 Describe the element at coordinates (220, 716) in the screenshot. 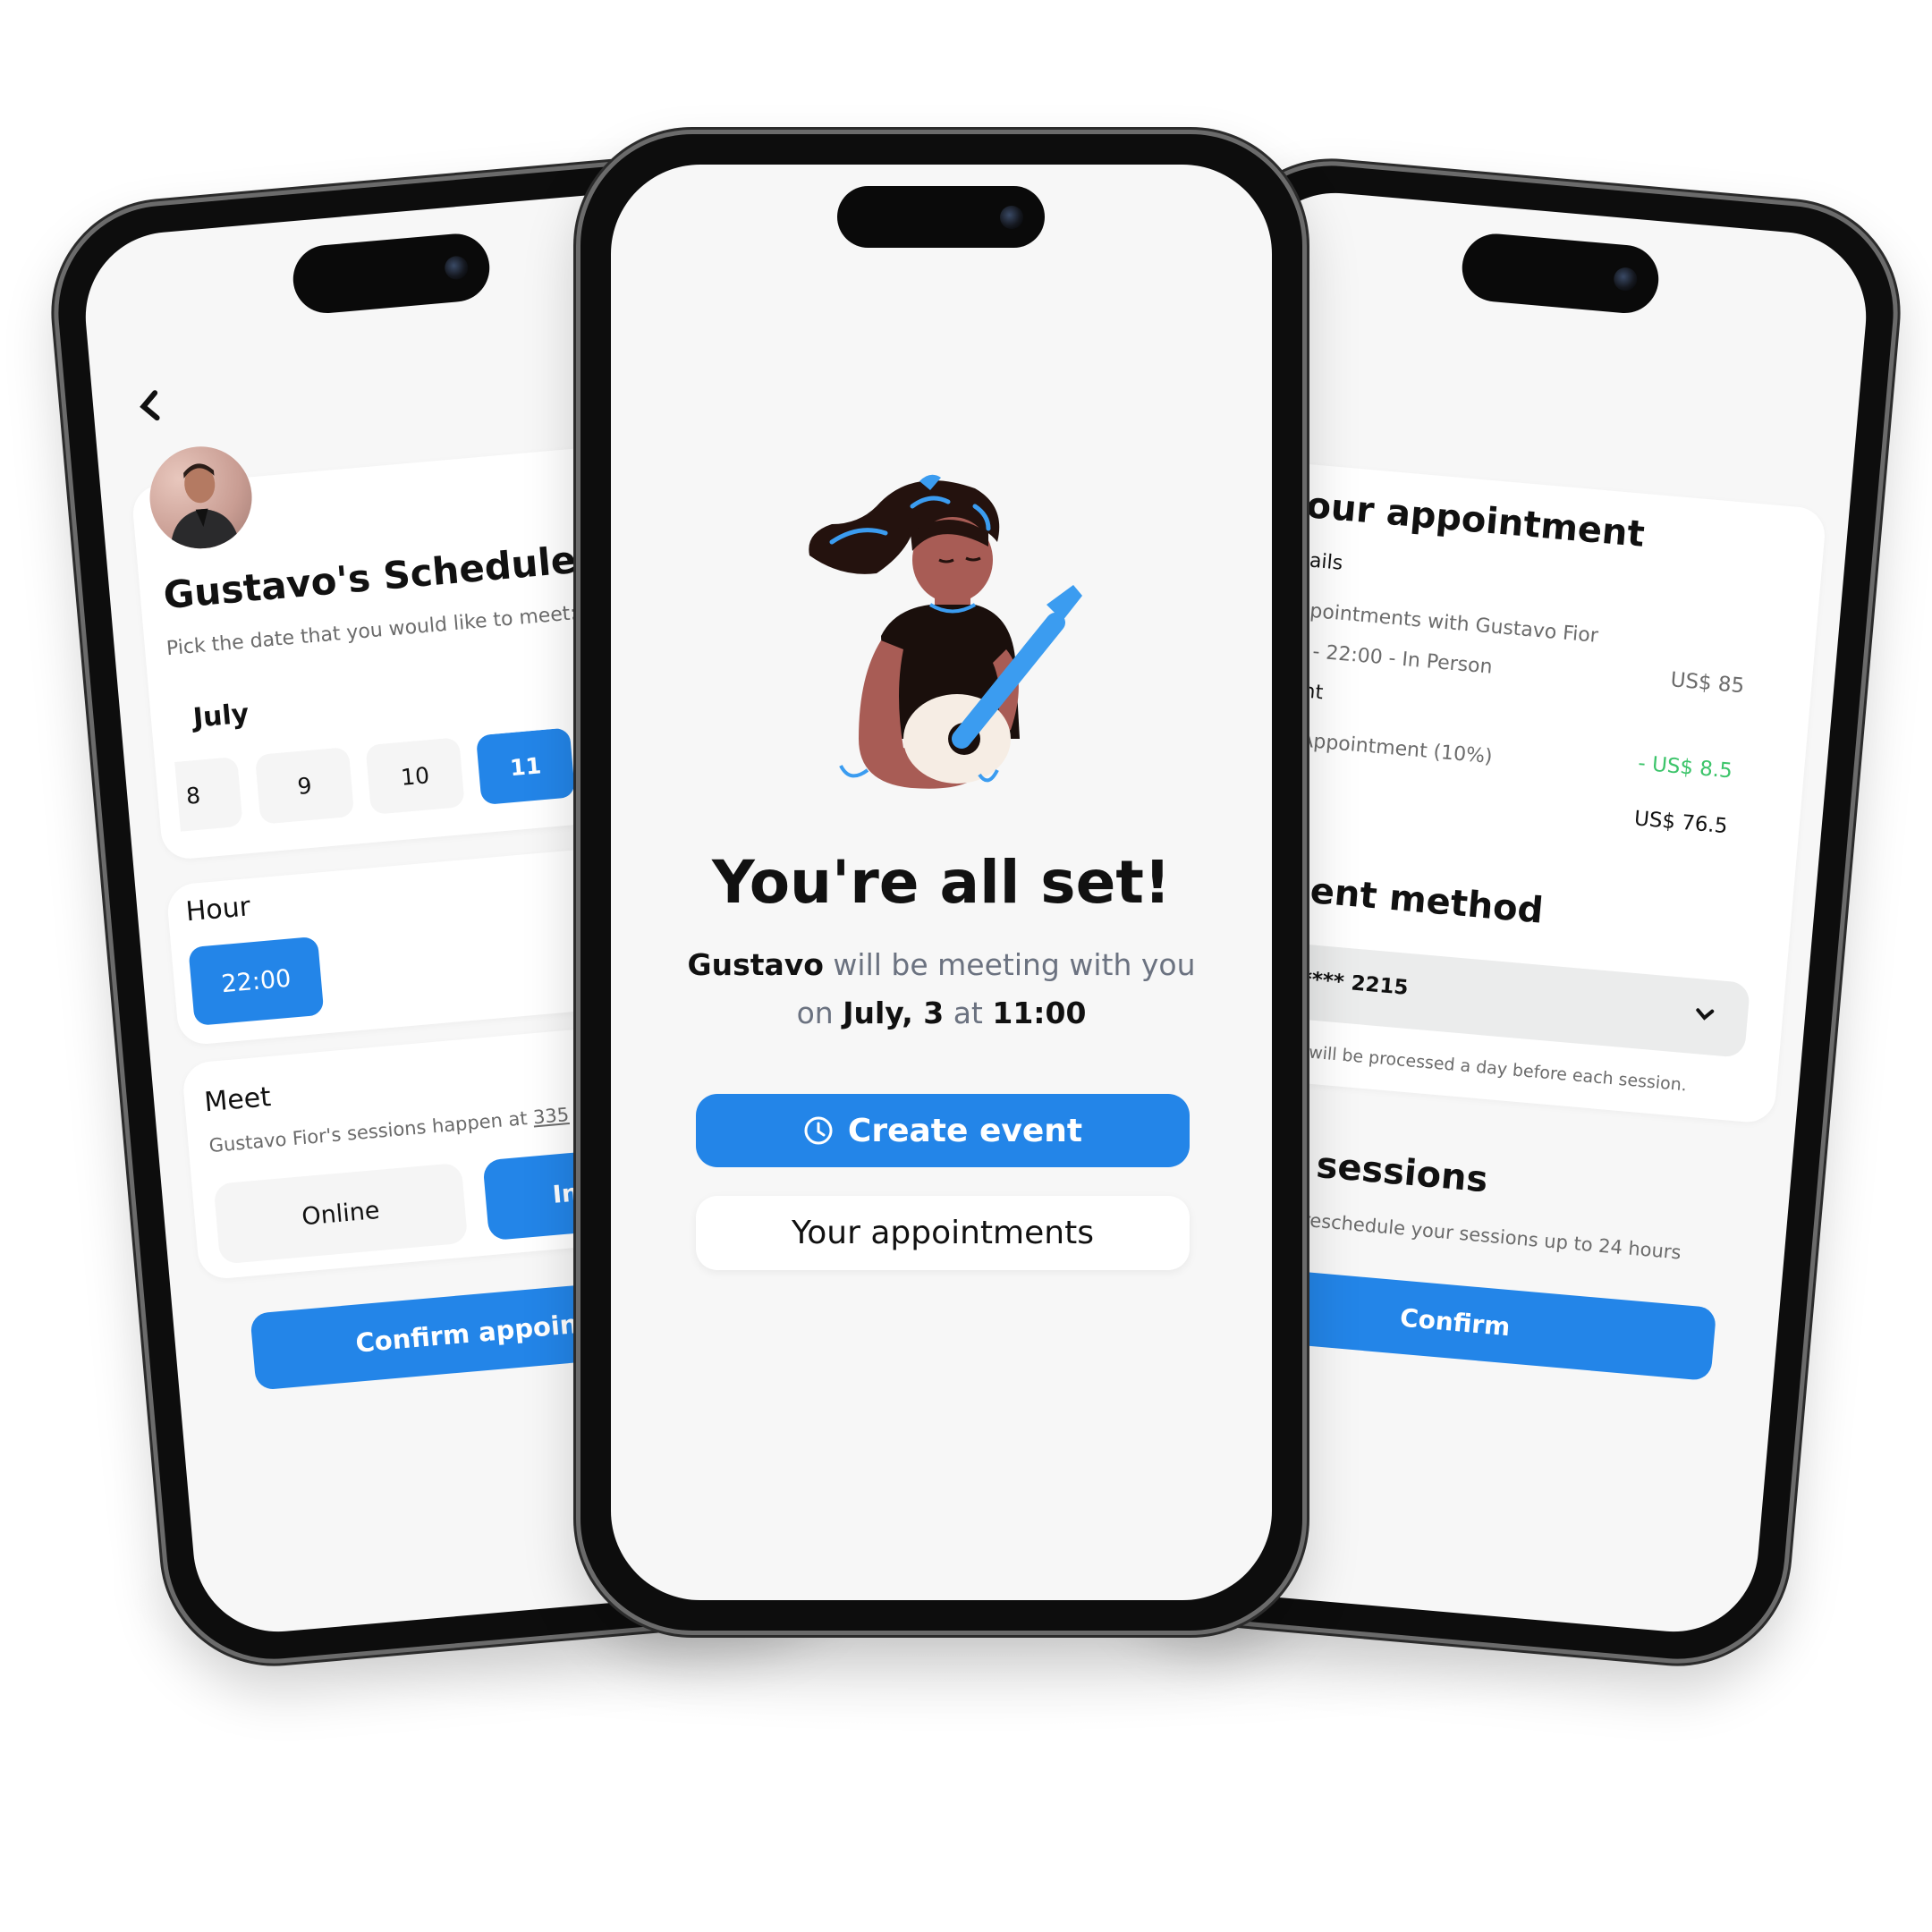

I see `month-label: July` at that location.